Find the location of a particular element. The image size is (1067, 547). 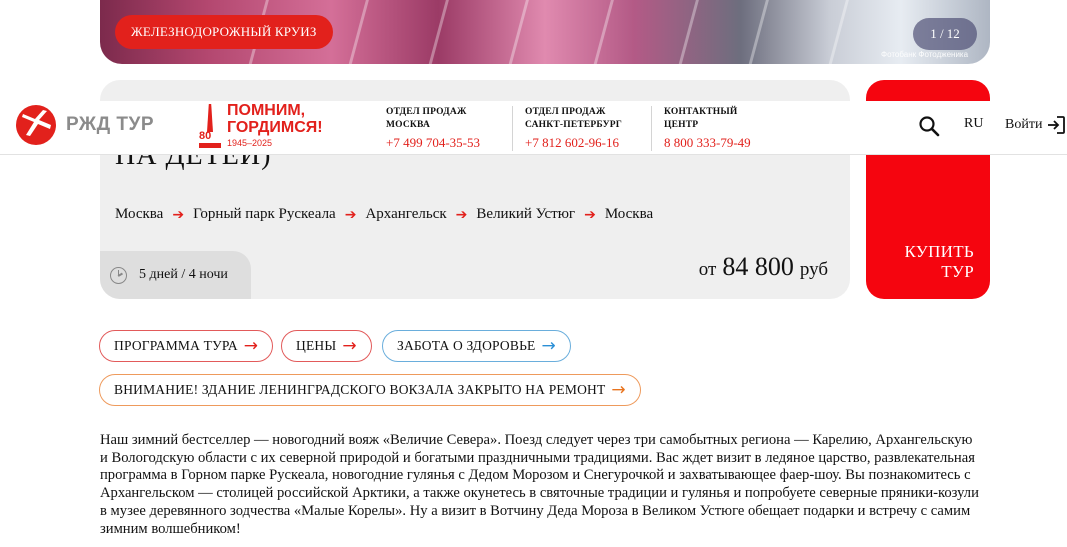

tour-duration: 5 дней / 4 ночи is located at coordinates (175, 275).